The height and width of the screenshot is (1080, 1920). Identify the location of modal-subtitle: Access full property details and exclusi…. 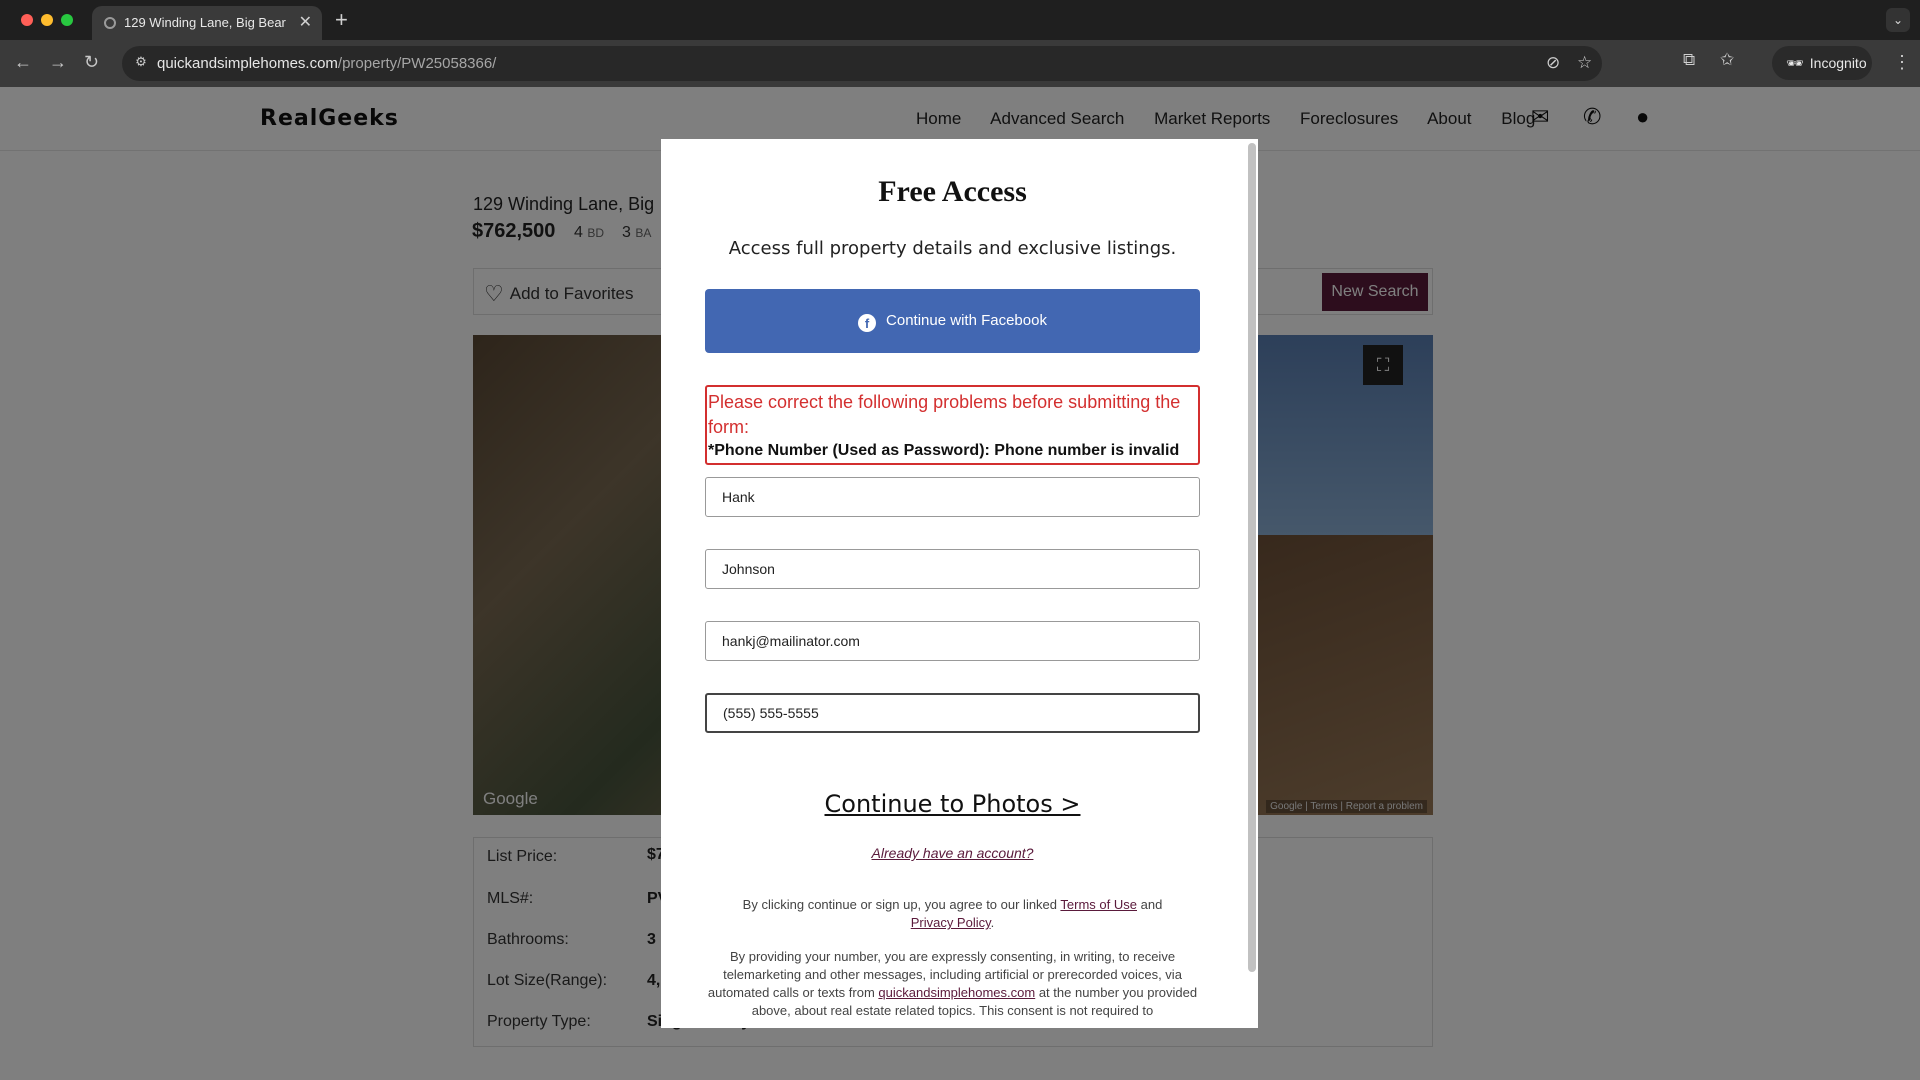
(952, 248).